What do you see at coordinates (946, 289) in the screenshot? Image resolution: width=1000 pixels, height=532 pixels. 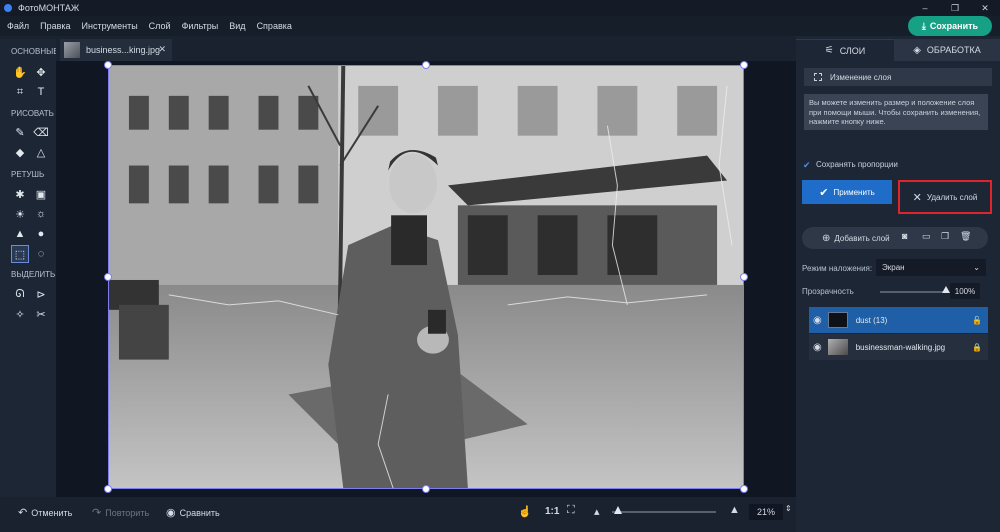 I see `opacity-slider-thumb` at bounding box center [946, 289].